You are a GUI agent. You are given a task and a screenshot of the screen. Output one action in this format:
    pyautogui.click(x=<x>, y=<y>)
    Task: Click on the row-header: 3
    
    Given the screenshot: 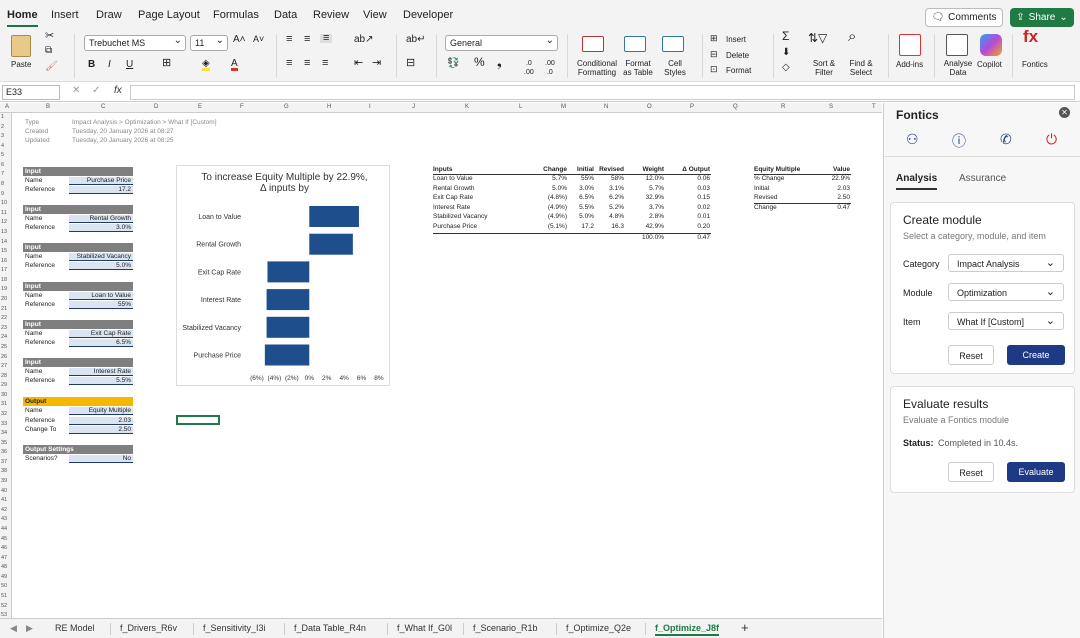 What is the action you would take?
    pyautogui.click(x=2, y=136)
    